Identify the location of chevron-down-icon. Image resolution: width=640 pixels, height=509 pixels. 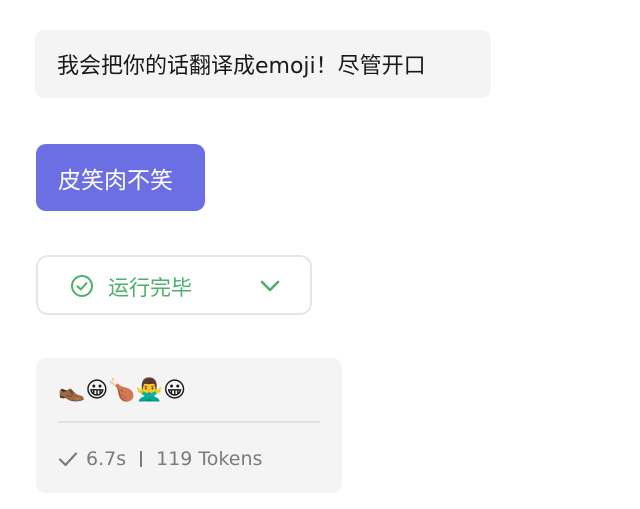
(270, 286).